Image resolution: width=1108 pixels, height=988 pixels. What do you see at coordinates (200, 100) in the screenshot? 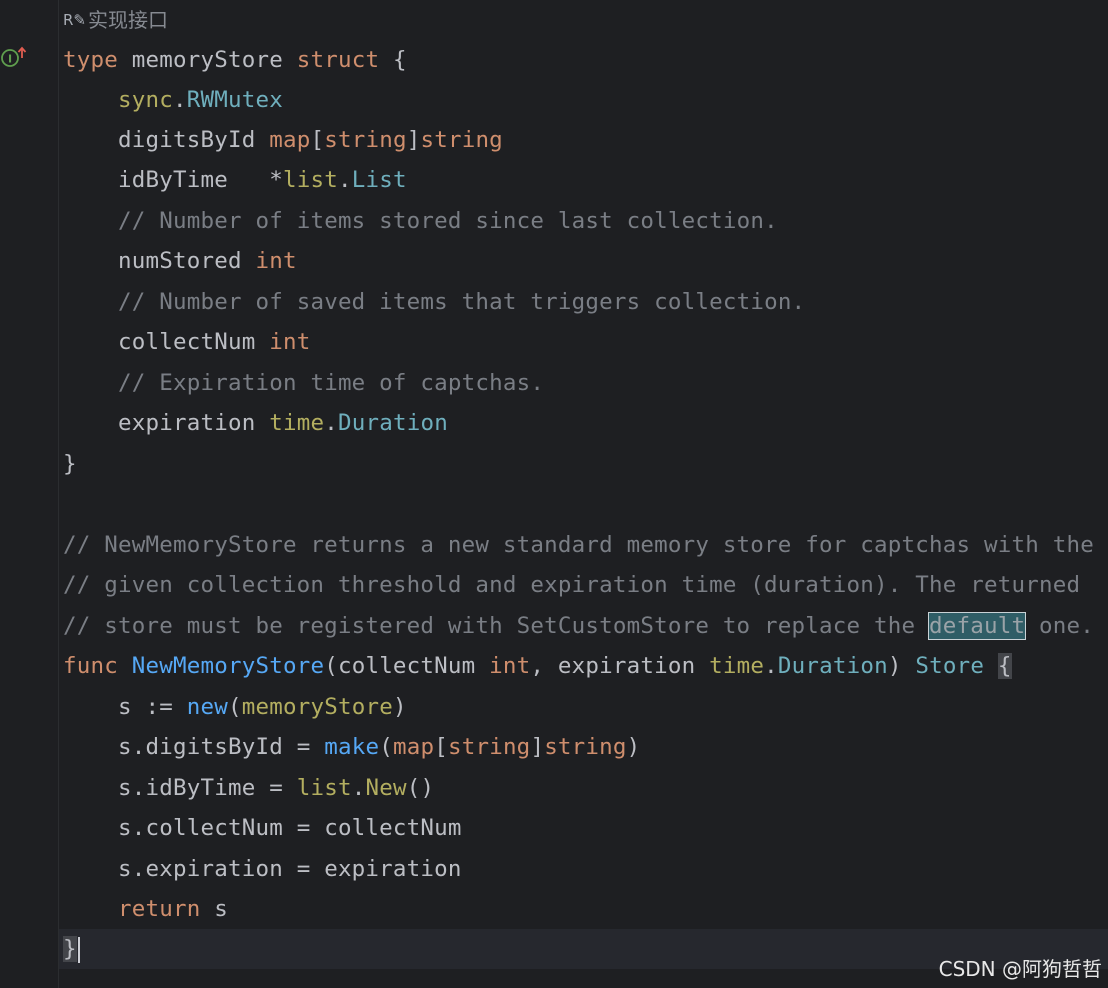
I see `code-line: sync.RWMutex` at bounding box center [200, 100].